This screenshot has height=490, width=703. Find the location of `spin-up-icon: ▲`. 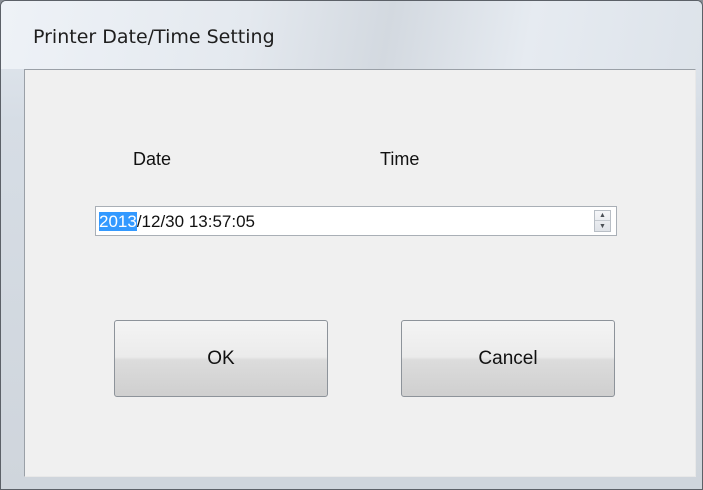

spin-up-icon: ▲ is located at coordinates (602, 216).